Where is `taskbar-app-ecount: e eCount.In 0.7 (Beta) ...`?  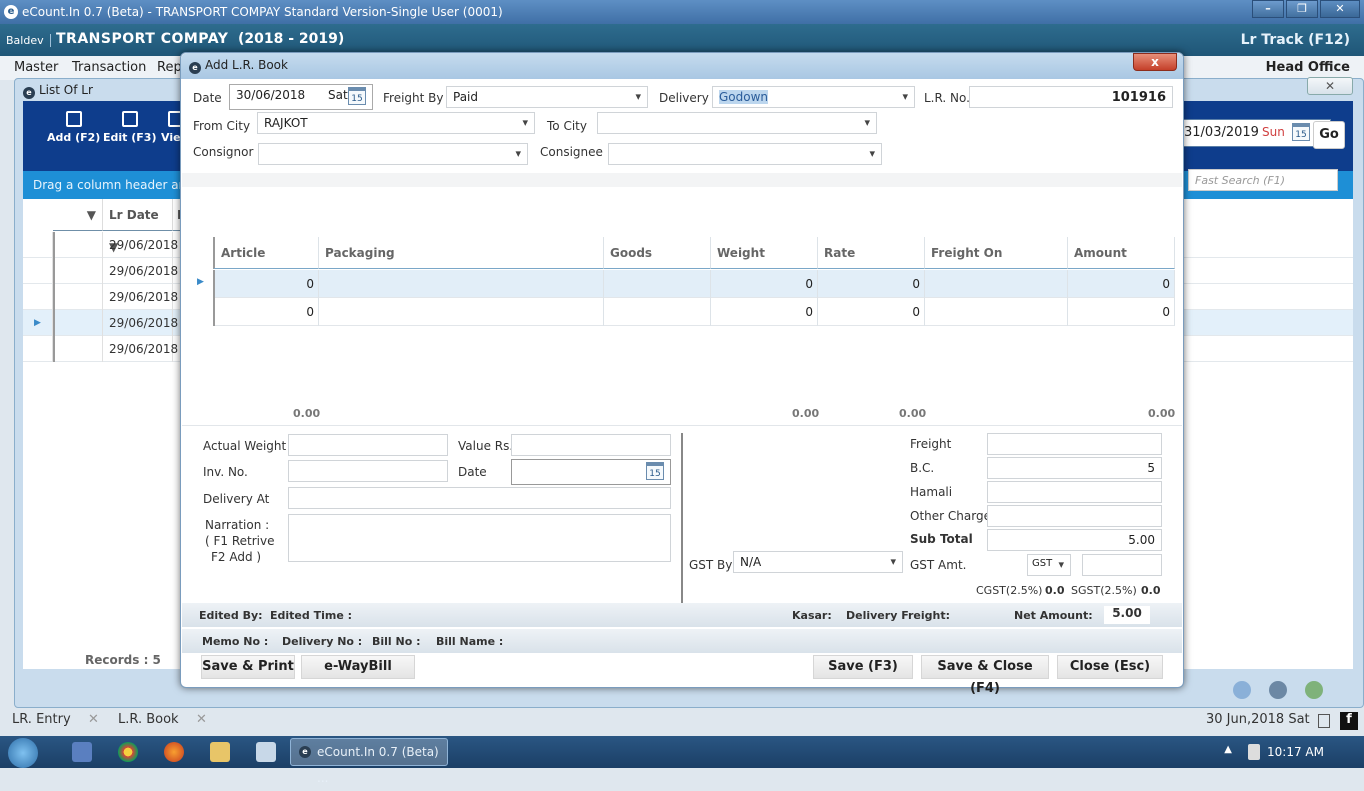 taskbar-app-ecount: e eCount.In 0.7 (Beta) ... is located at coordinates (369, 761).